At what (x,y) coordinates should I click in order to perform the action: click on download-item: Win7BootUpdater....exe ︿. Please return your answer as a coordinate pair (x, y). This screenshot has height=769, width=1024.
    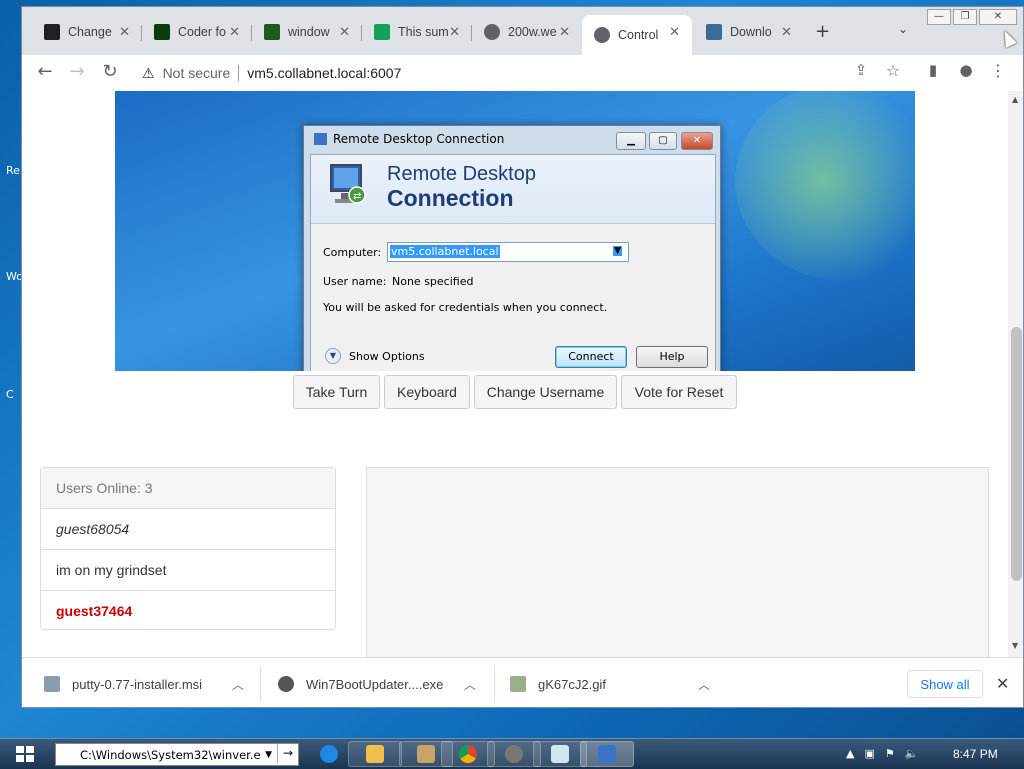
    Looking at the image, I should click on (383, 682).